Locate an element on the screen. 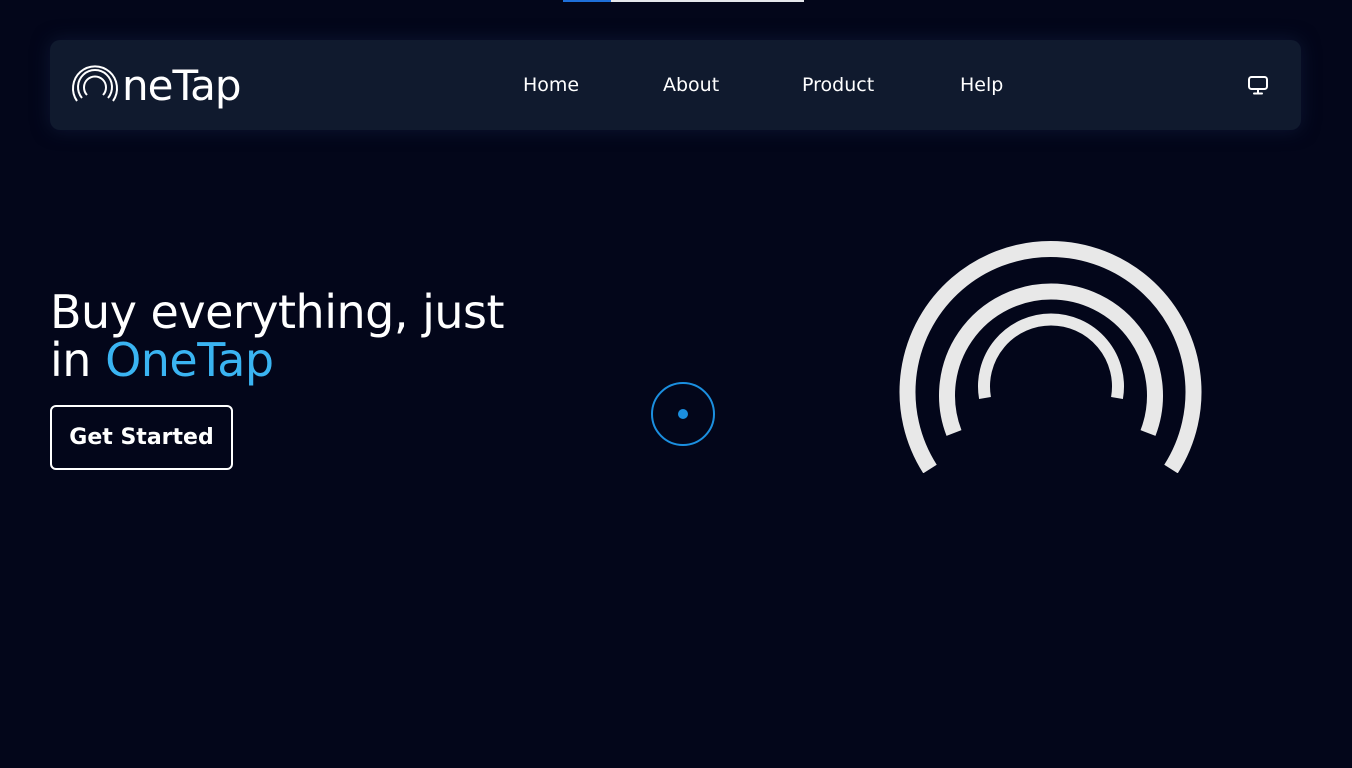  theme-toggle-button is located at coordinates (1258, 85).